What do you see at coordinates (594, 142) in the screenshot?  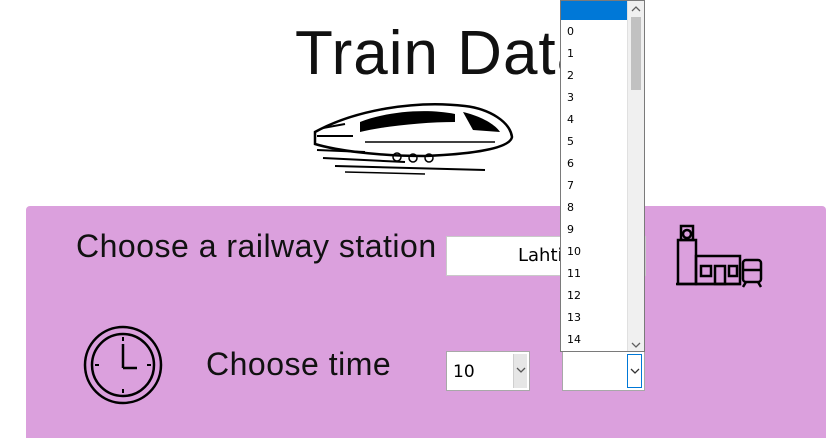 I see `dropdown-option: 5` at bounding box center [594, 142].